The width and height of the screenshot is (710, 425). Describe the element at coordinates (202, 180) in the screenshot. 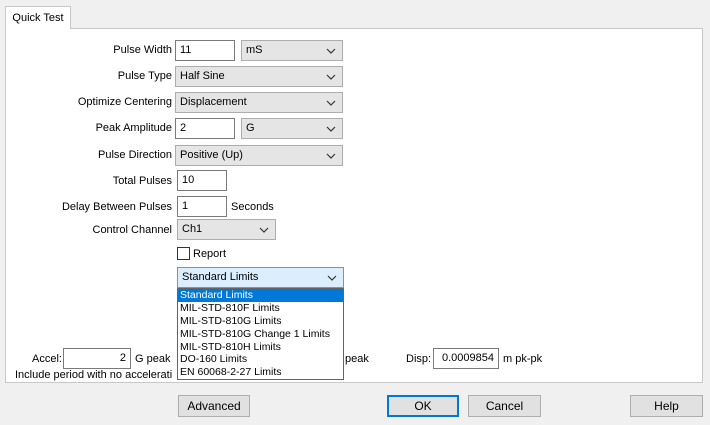

I see `total-pulses-input: 10` at that location.